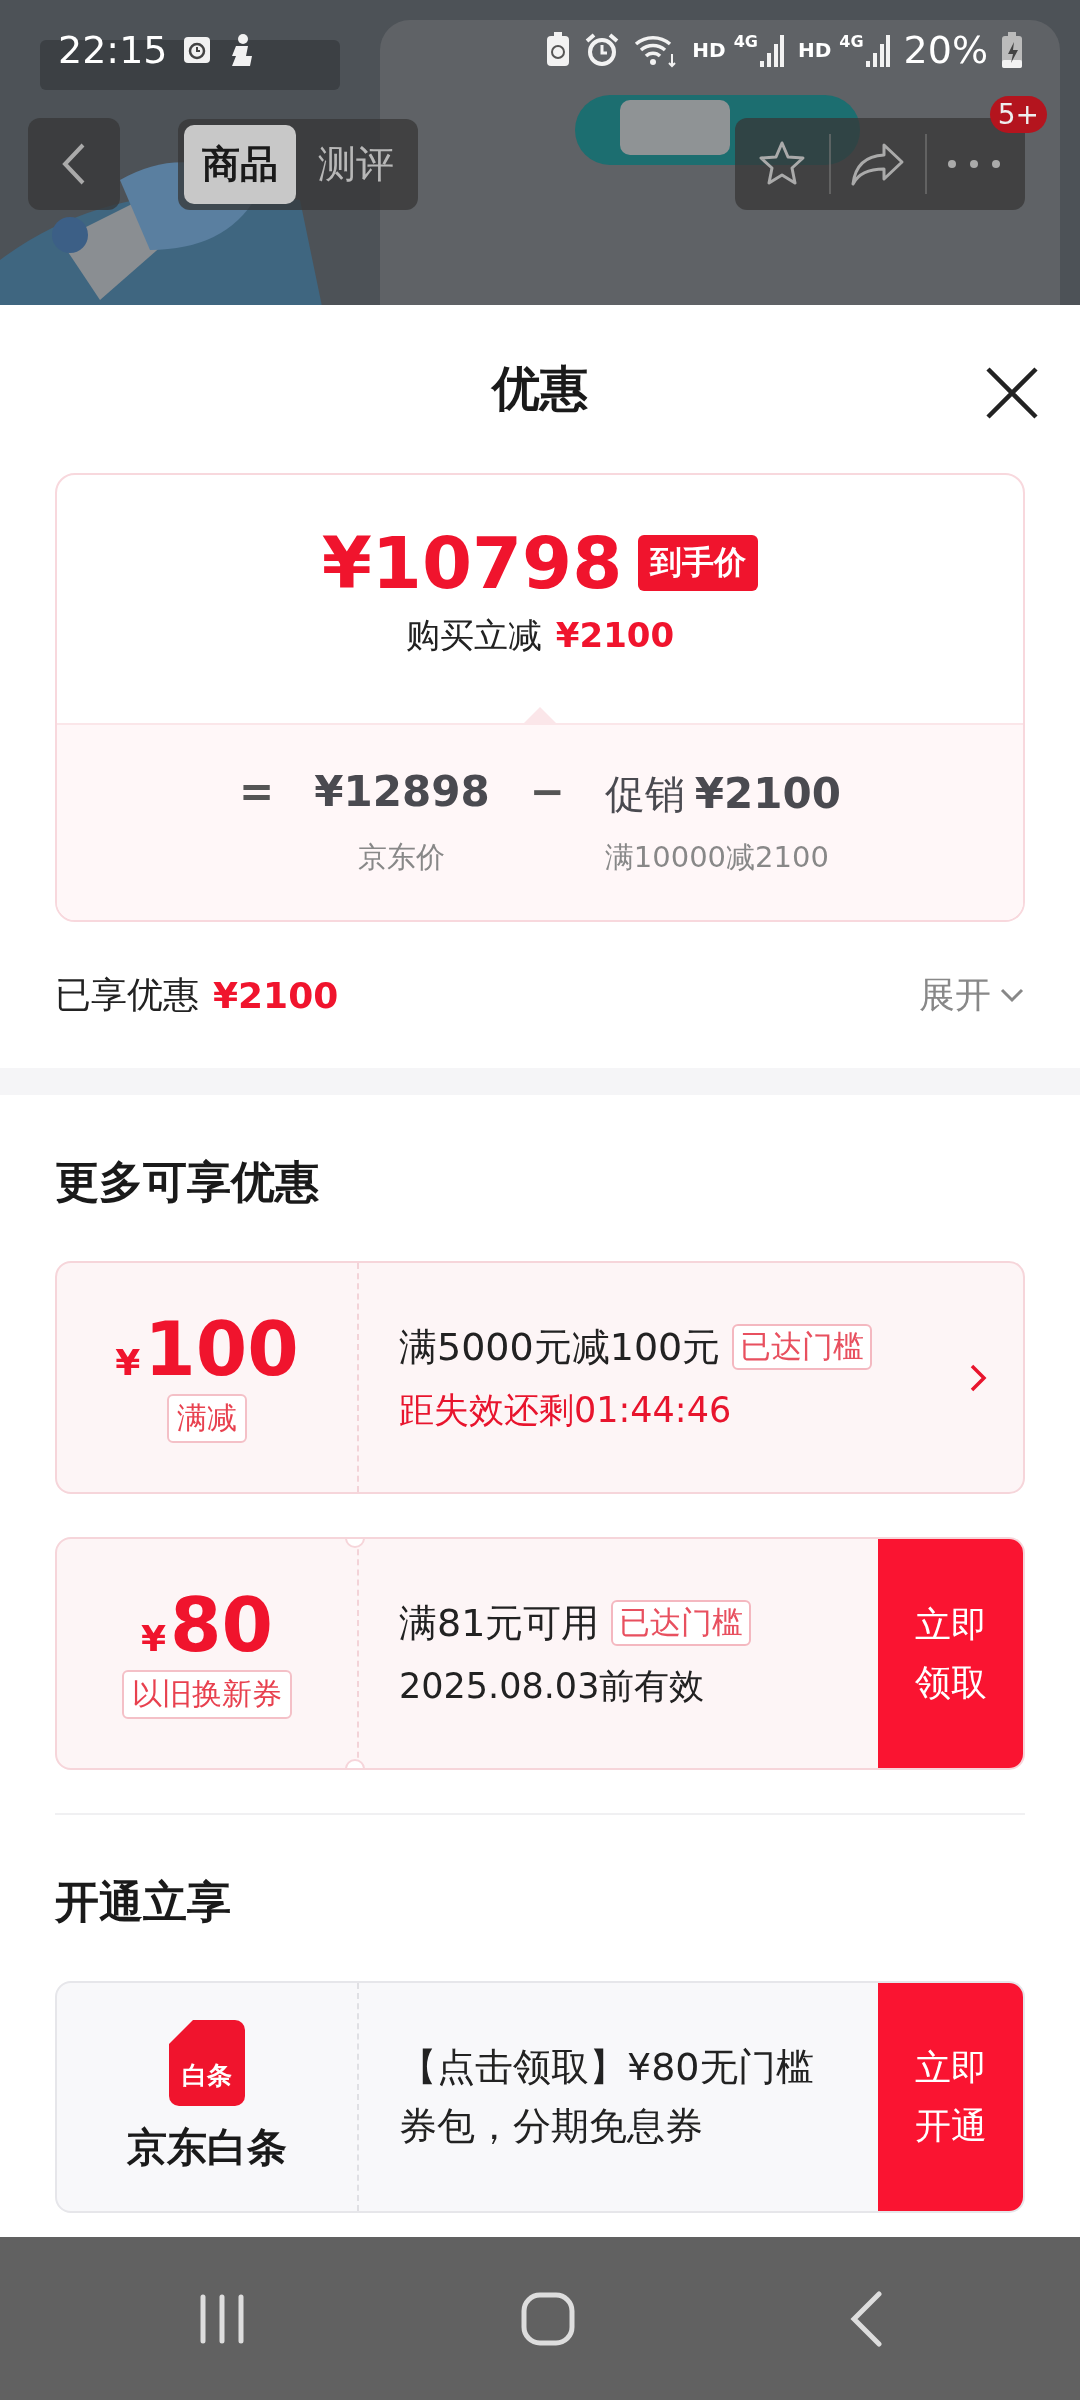 Image resolution: width=1080 pixels, height=2400 pixels. What do you see at coordinates (978, 1377) in the screenshot?
I see `chevron-right-icon` at bounding box center [978, 1377].